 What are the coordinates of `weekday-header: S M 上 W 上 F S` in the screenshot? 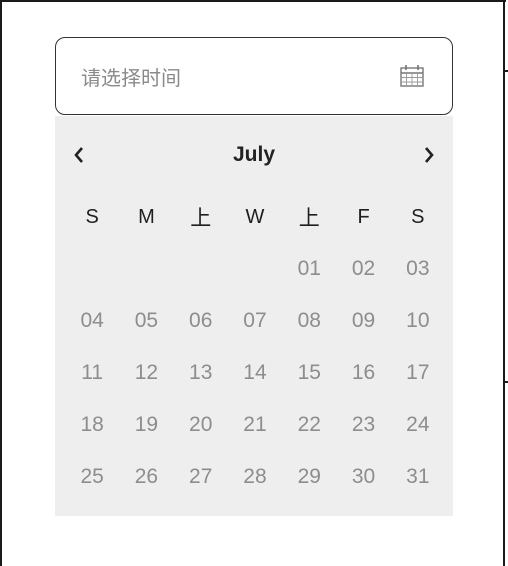 It's located at (255, 217).